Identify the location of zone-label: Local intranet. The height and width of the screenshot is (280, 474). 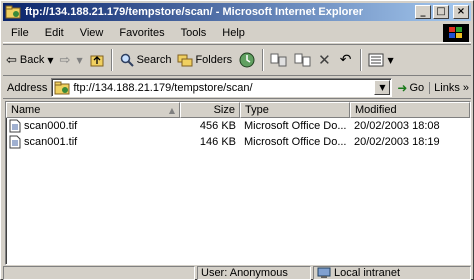
(367, 273).